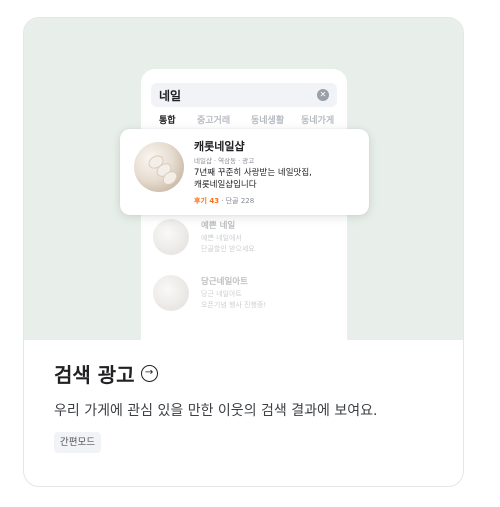 Image resolution: width=500 pixels, height=507 pixels. I want to click on tab-secondhand: 중고거래, so click(214, 121).